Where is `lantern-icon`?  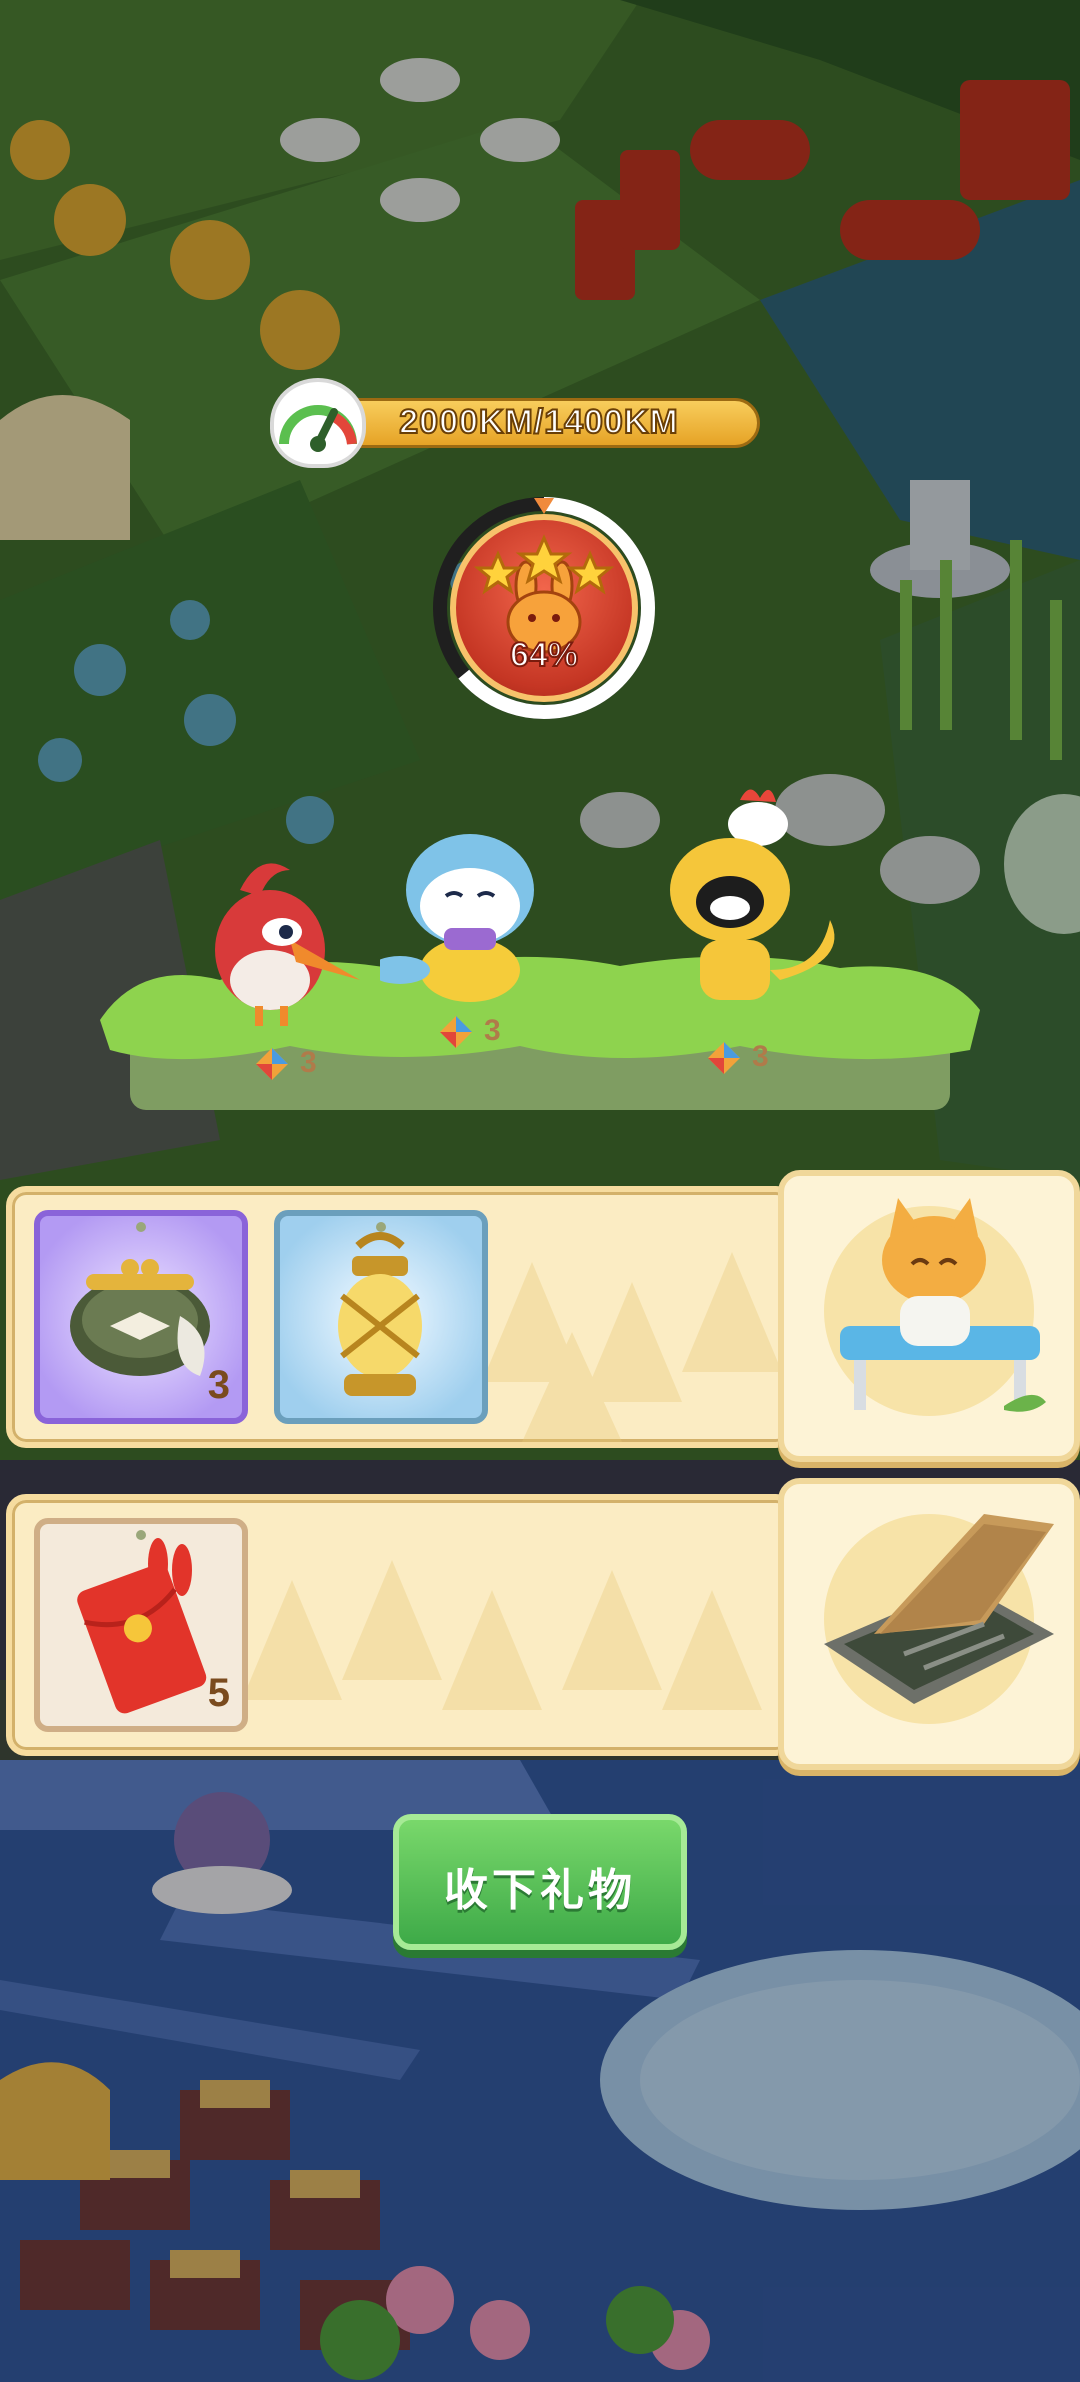 lantern-icon is located at coordinates (380, 1314).